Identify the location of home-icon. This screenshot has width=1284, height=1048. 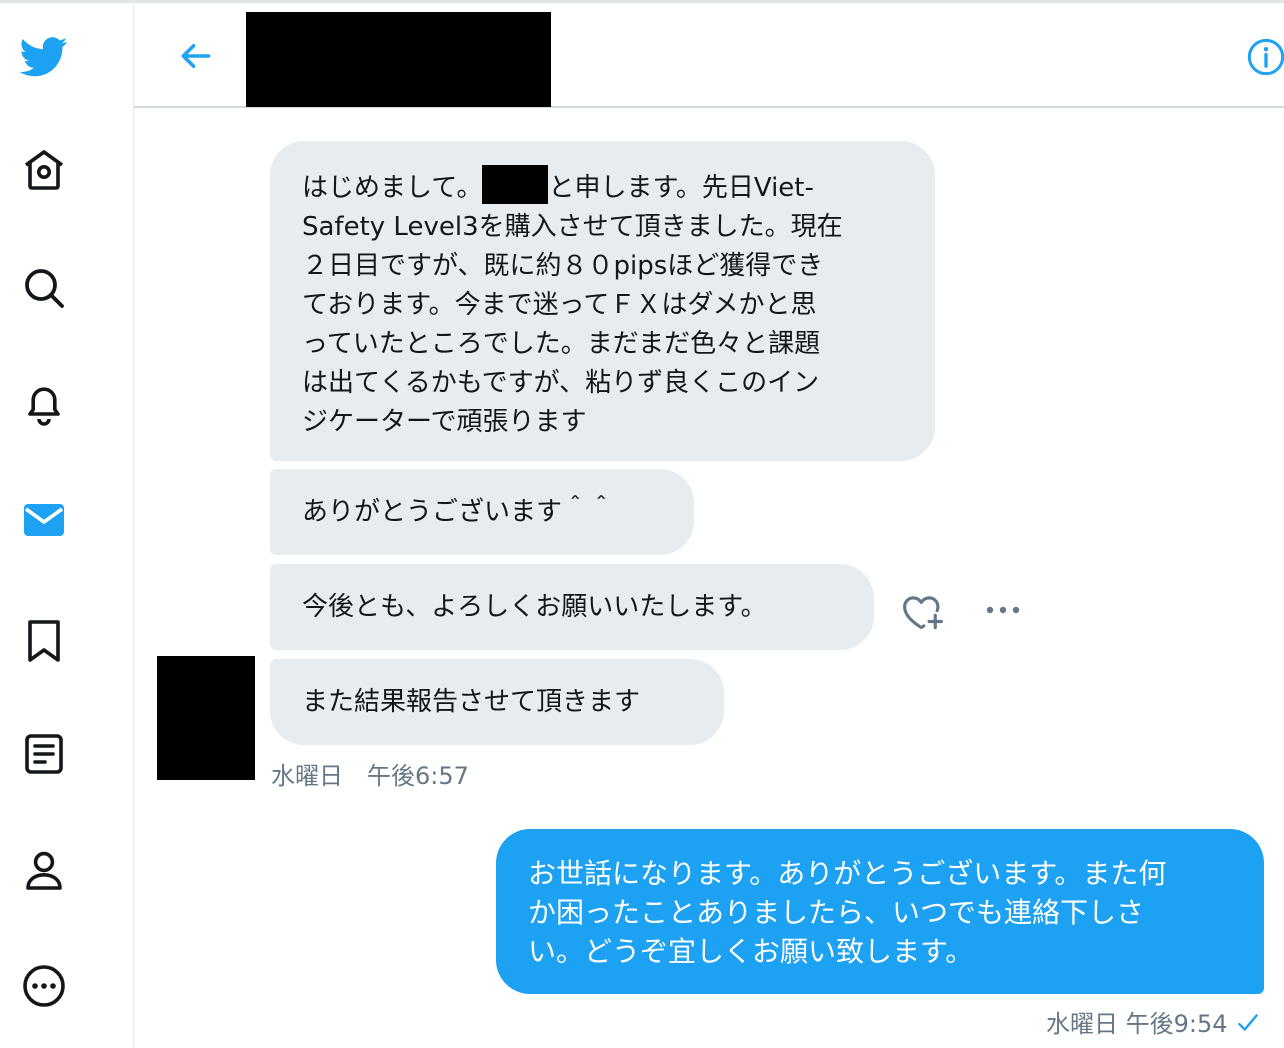
(44, 170).